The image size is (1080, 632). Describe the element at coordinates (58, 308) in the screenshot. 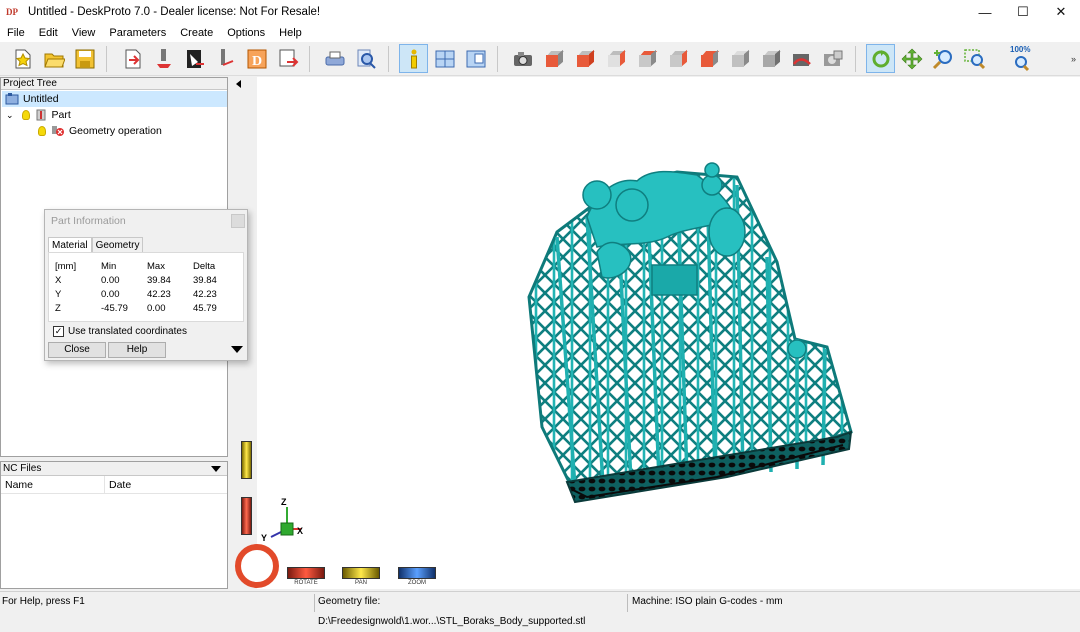

I see `table-cell: Z` at that location.